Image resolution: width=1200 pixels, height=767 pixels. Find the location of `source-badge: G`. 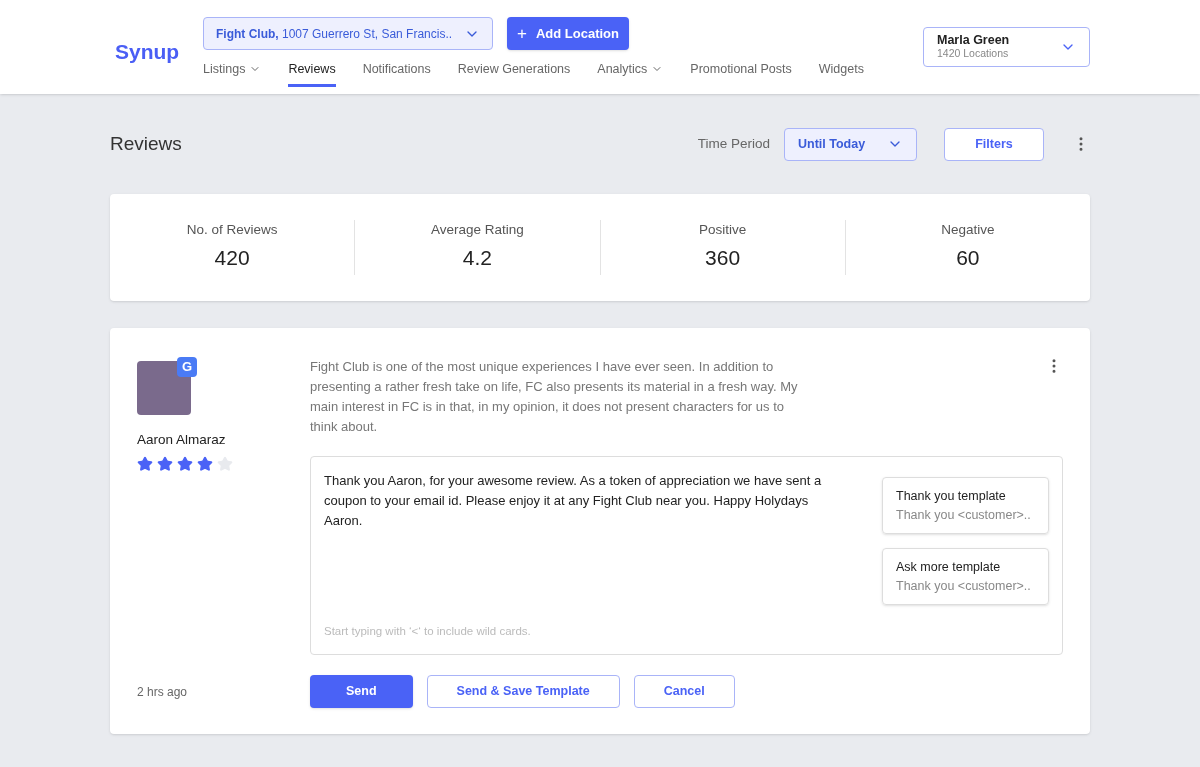

source-badge: G is located at coordinates (187, 367).